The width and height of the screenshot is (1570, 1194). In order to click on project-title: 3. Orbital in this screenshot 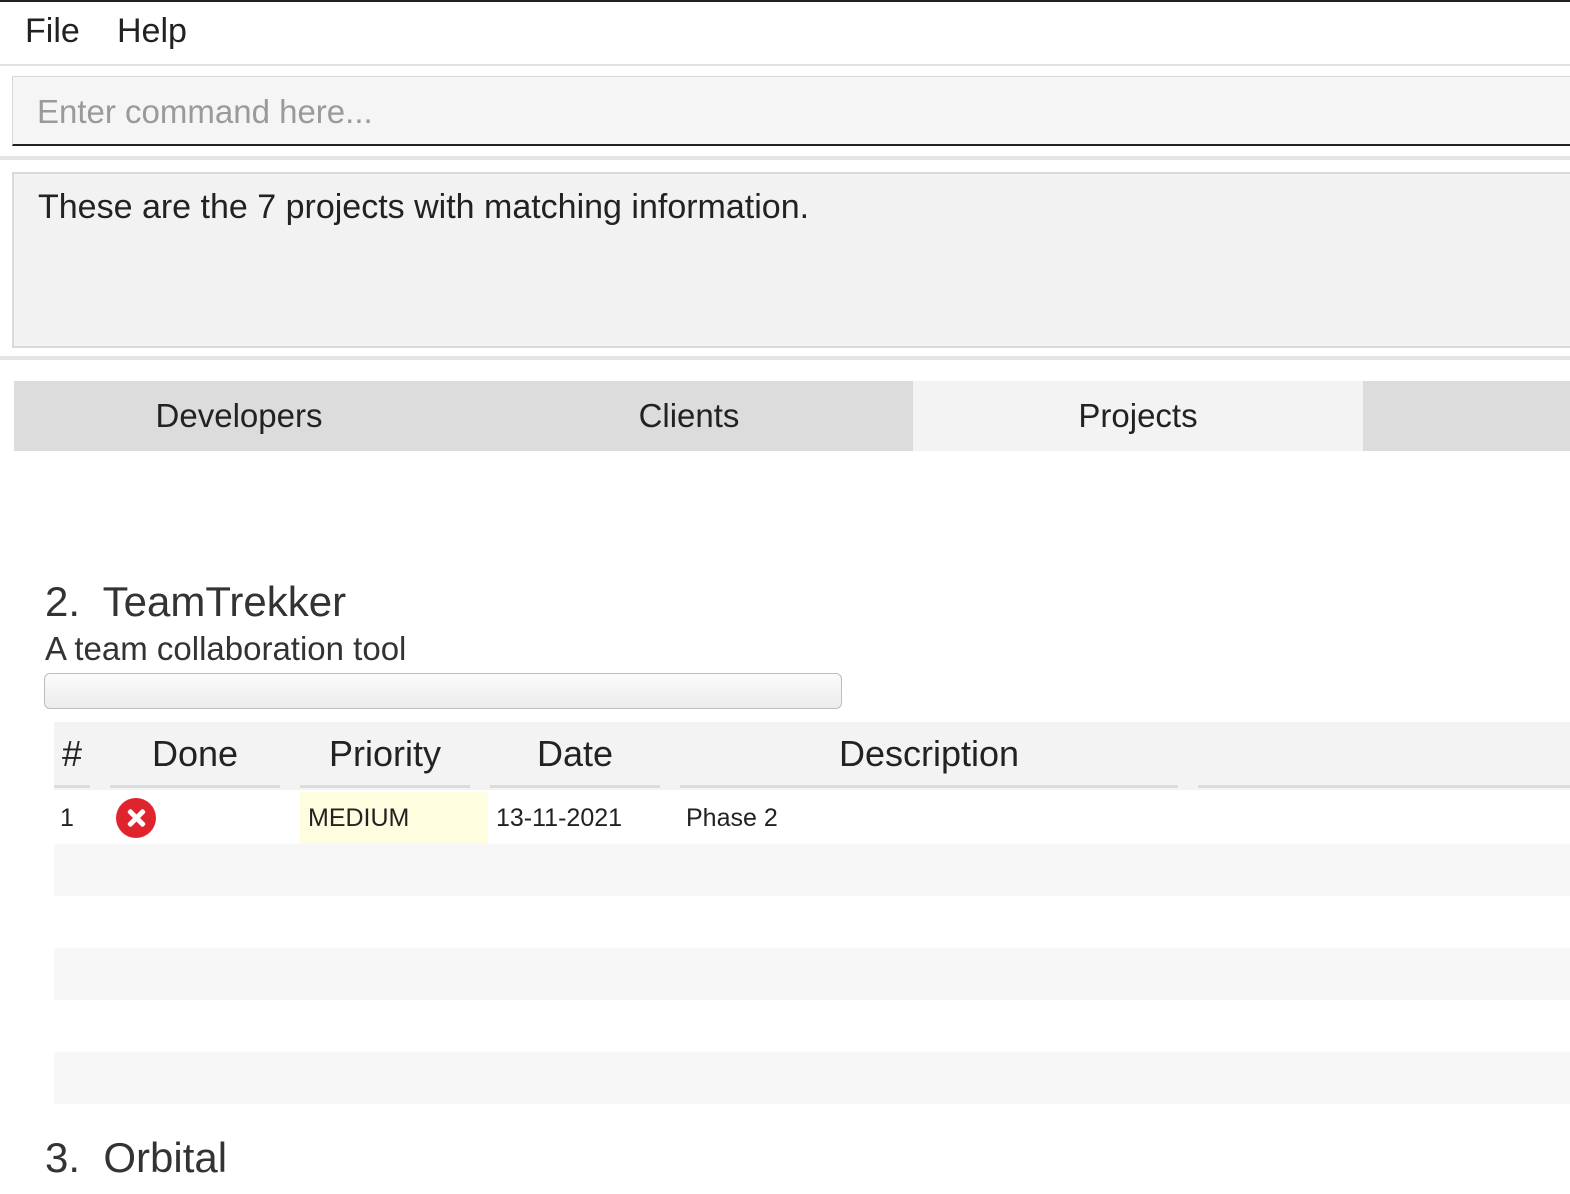, I will do `click(136, 1158)`.